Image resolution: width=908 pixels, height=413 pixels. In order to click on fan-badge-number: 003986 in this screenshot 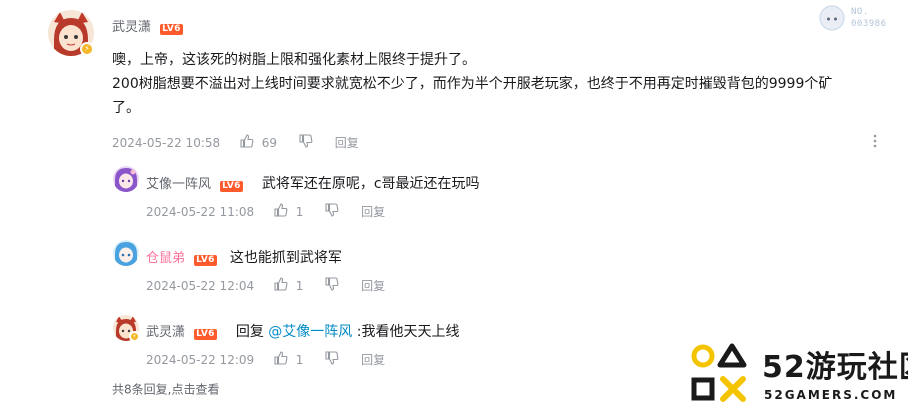, I will do `click(869, 24)`.